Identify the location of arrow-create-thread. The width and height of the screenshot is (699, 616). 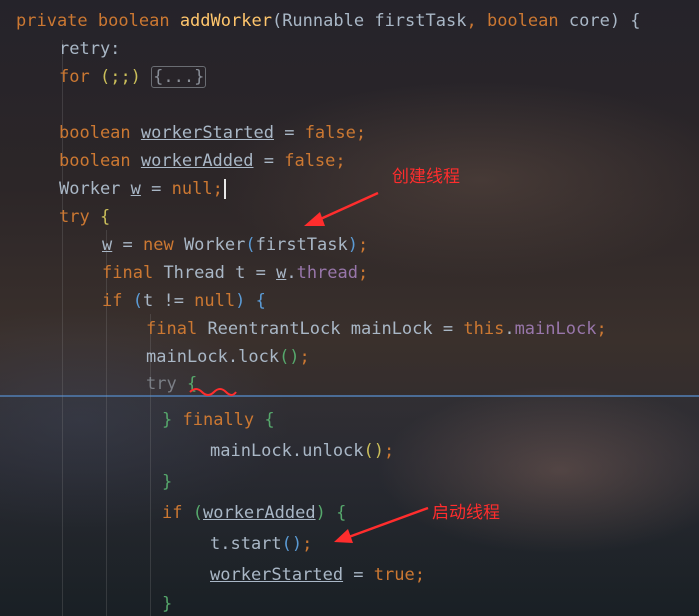
(341, 208).